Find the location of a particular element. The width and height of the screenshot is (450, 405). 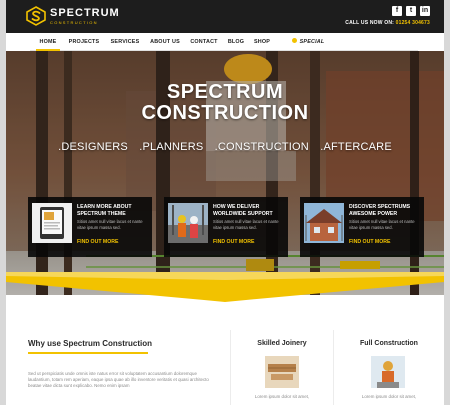

card-title-1: LEARN MORE ABOUT SPECTRUM THEME is located at coordinates (104, 210).